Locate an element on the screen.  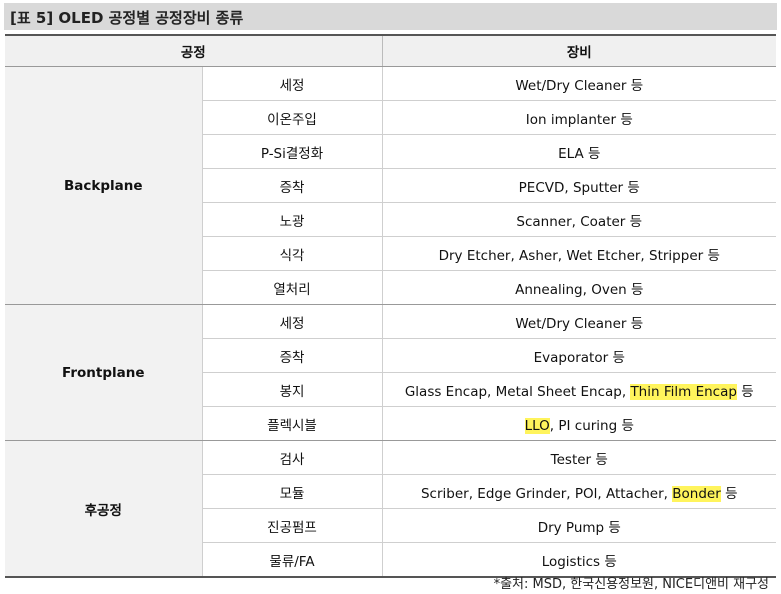
equipment-cell: PECVD, Sputter 등 is located at coordinates (579, 185).